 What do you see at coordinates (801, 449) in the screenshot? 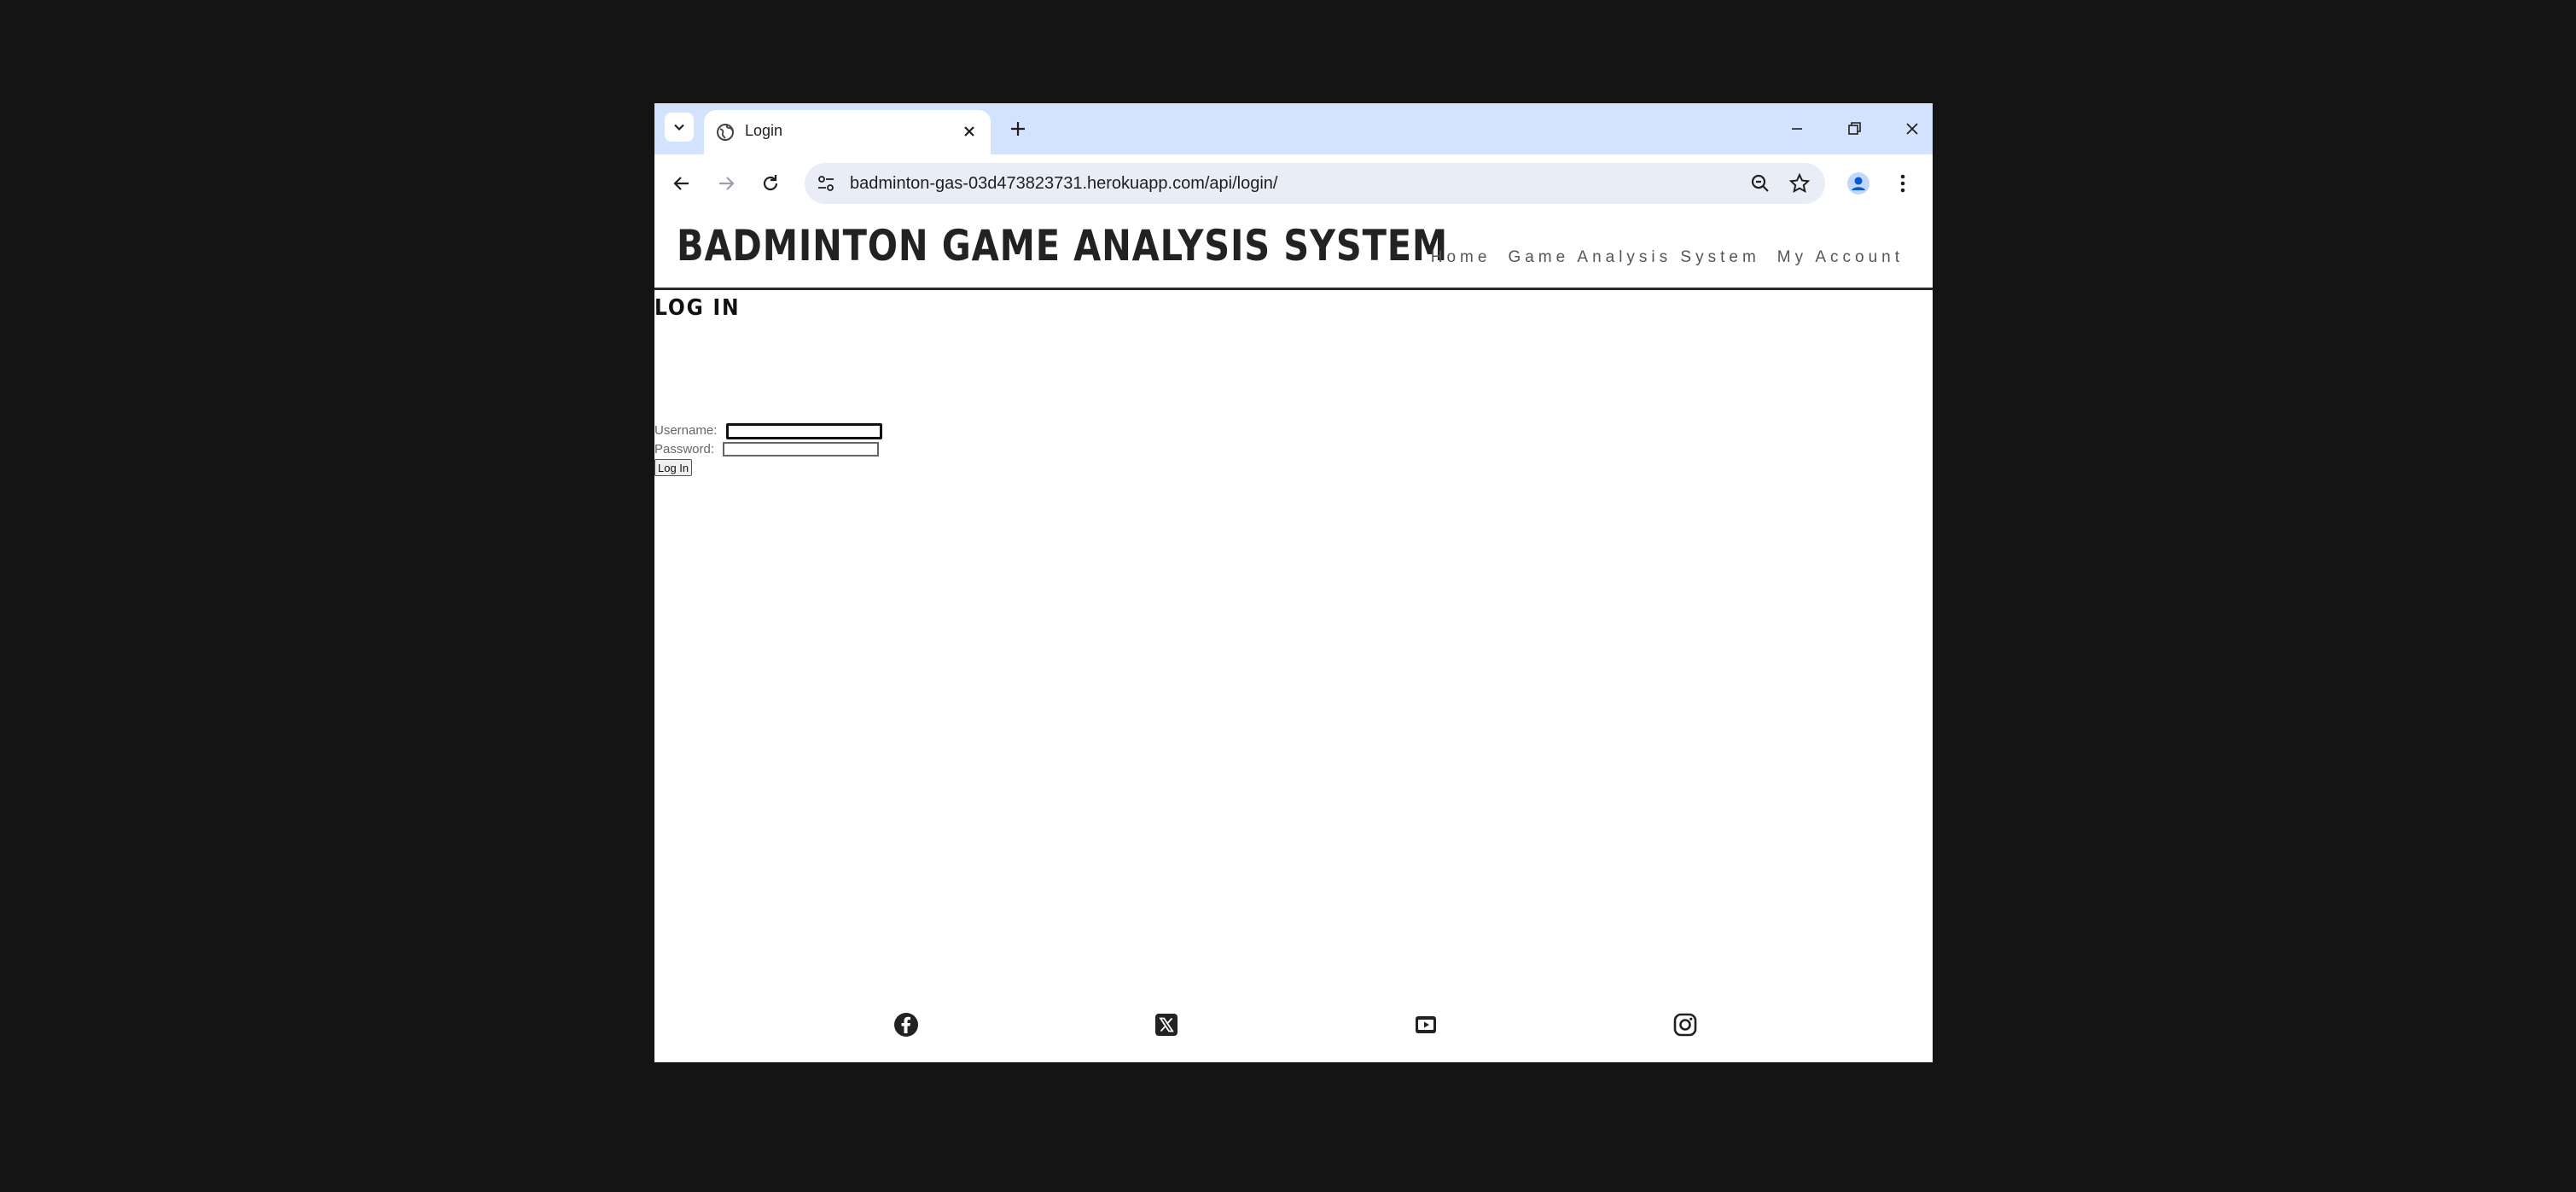
I see `password-input` at bounding box center [801, 449].